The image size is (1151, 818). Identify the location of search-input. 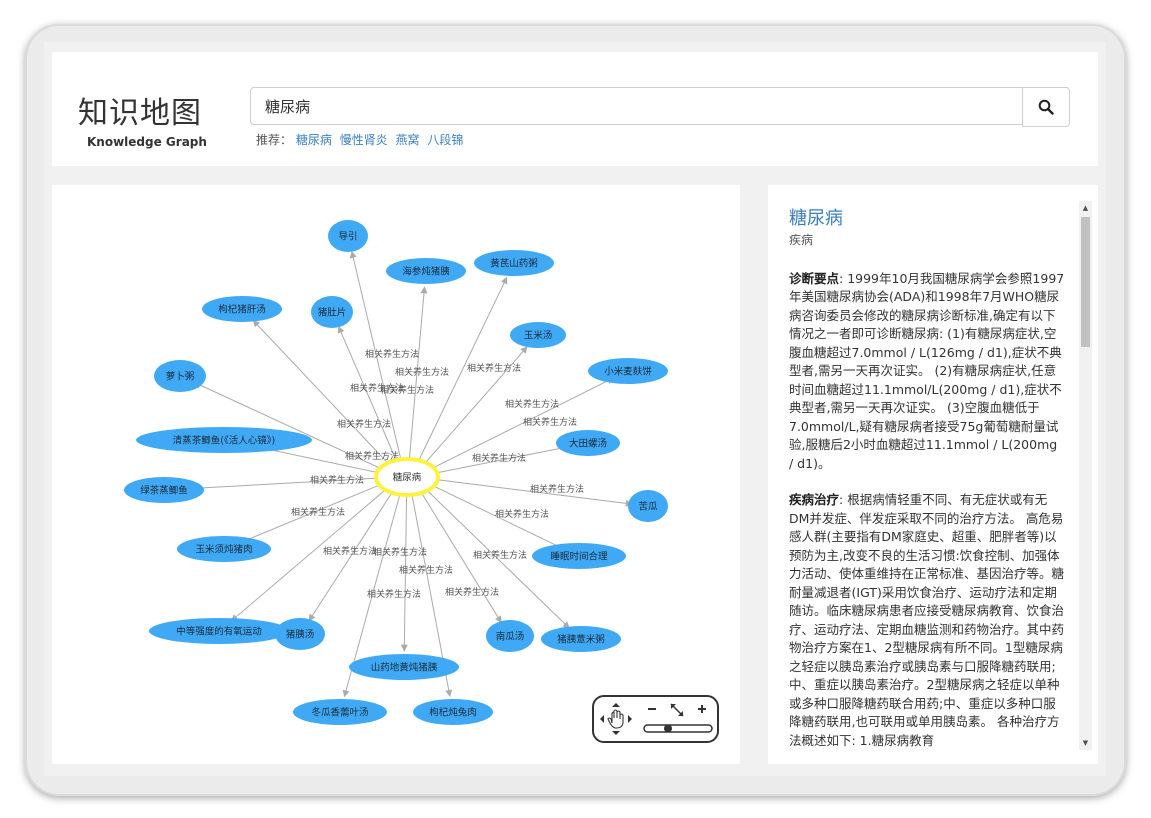
(659, 106).